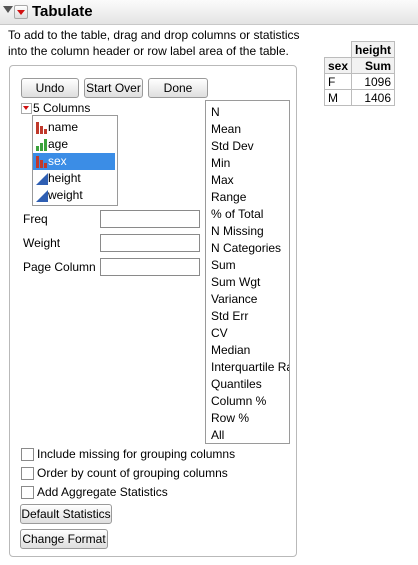  I want to click on row-label: F, so click(338, 81).